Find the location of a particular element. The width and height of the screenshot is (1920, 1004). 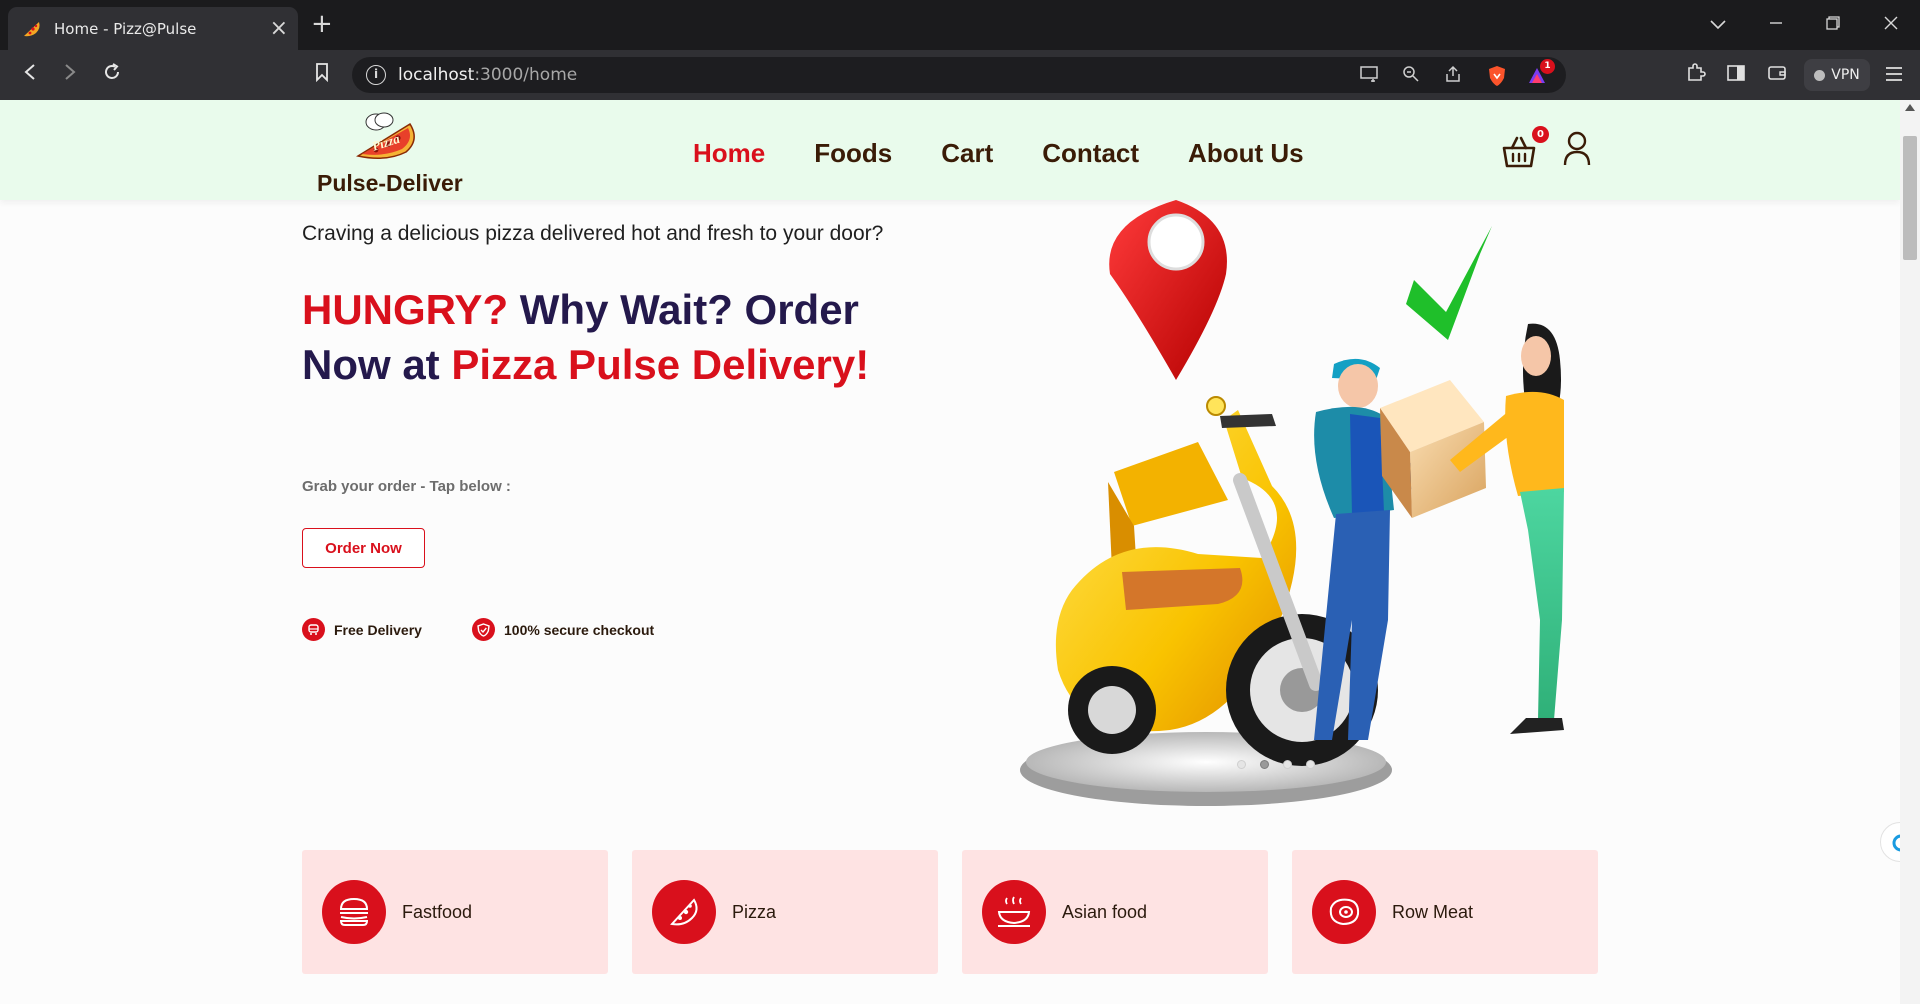

back-button is located at coordinates (30, 76).